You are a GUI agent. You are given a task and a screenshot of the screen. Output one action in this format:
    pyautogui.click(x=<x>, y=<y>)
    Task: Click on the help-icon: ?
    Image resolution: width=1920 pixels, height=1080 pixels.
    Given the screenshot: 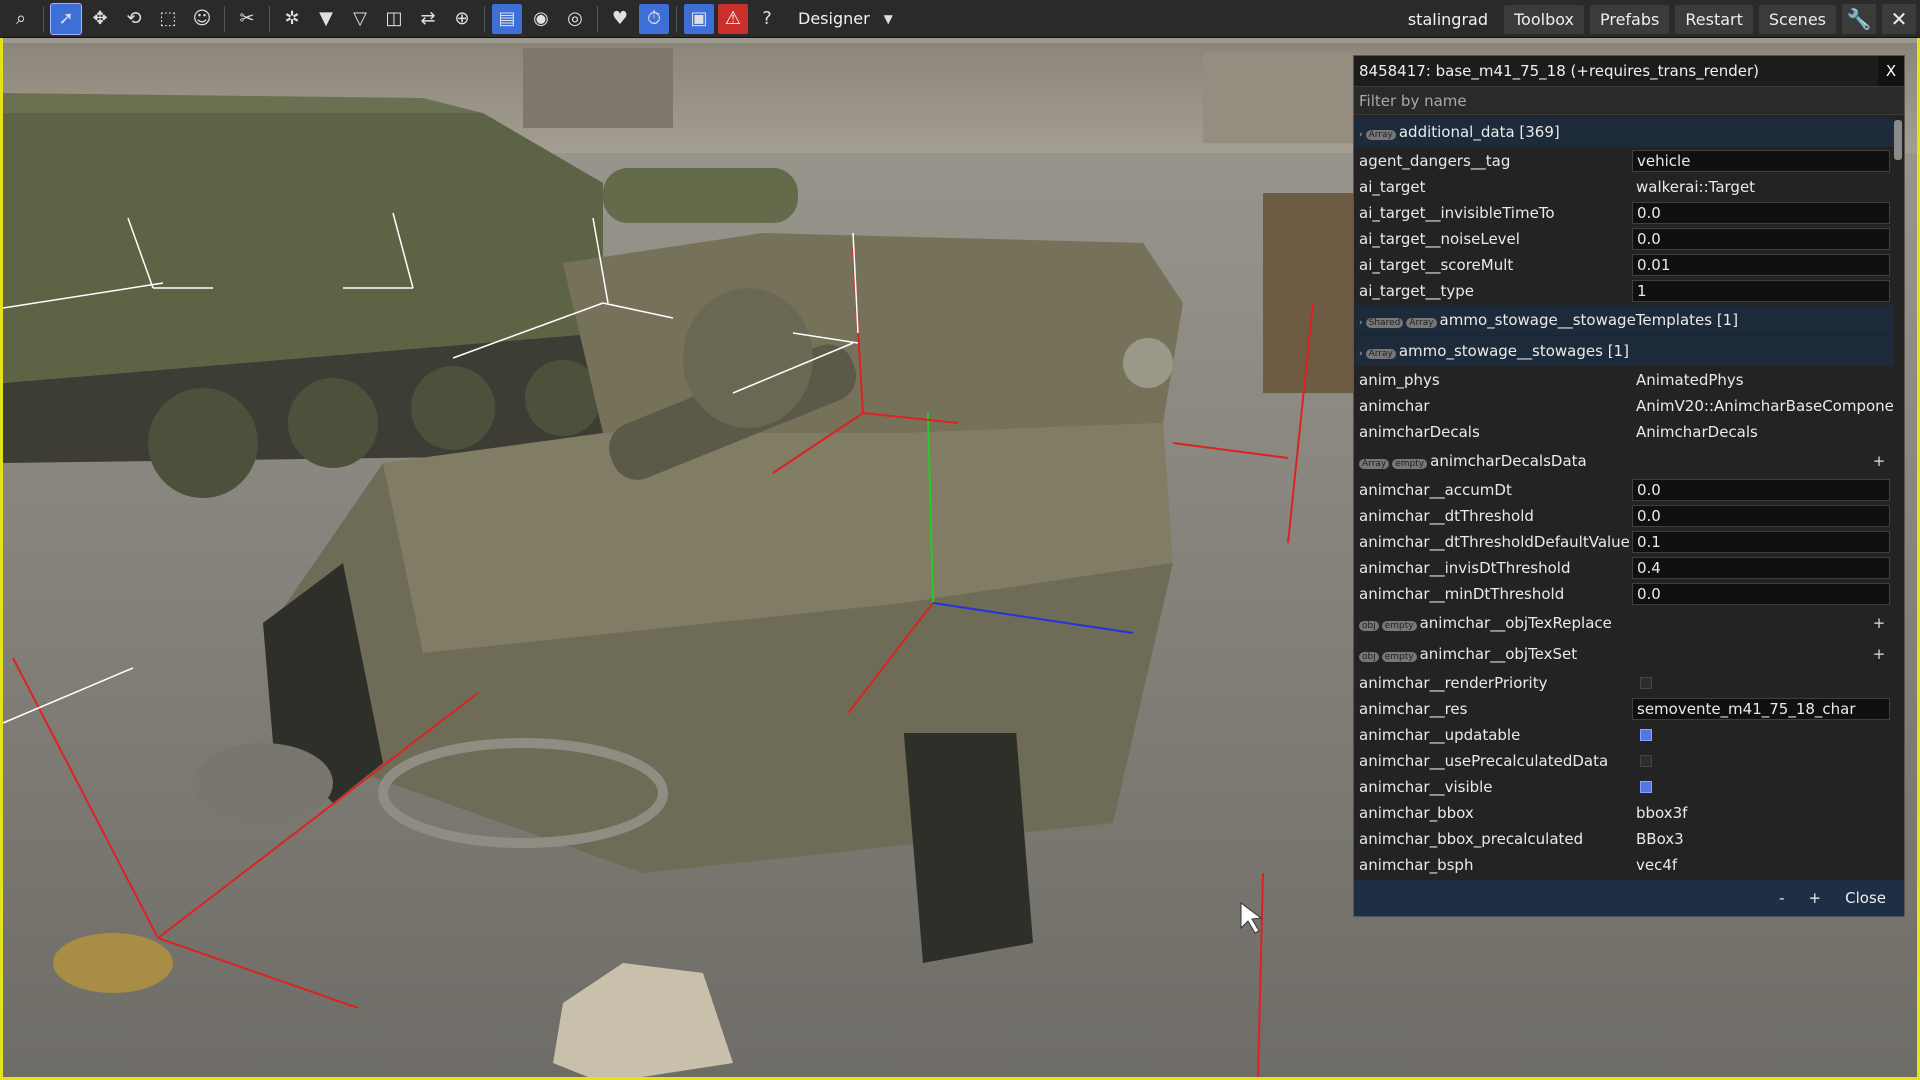 What is the action you would take?
    pyautogui.click(x=767, y=19)
    